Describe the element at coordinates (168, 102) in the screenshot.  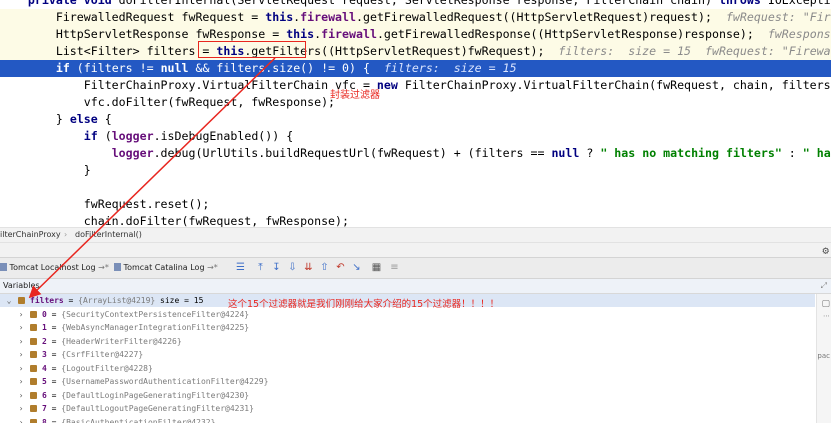
I see `code-token: vfc.doFilter(fwRequest, fwResponse);` at that location.